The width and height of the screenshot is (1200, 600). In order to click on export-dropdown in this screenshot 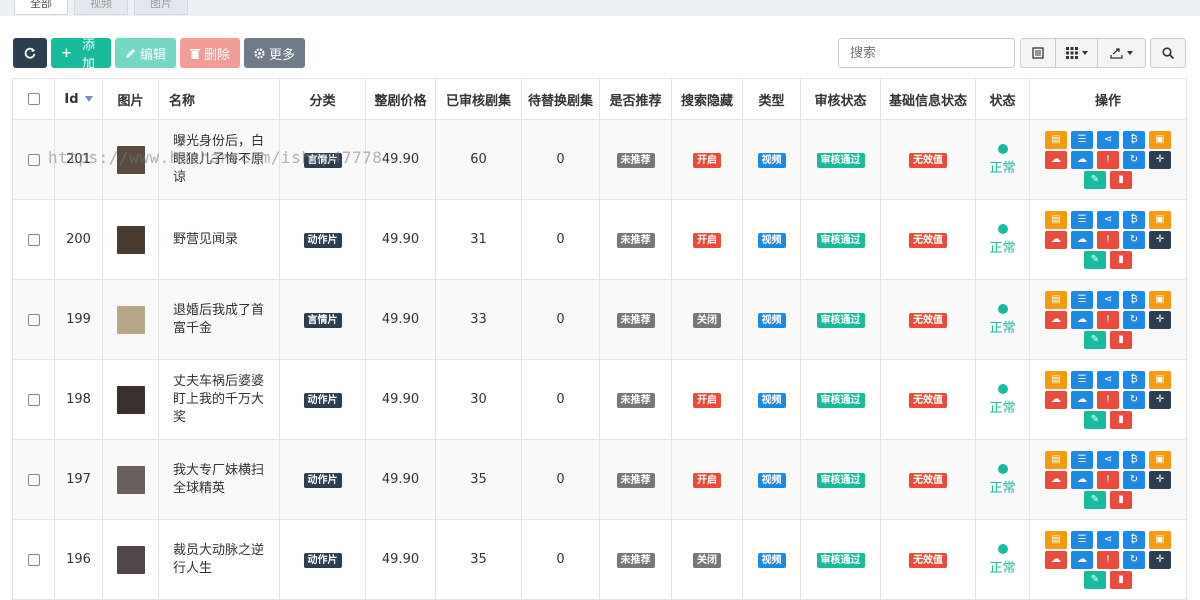, I will do `click(1122, 53)`.